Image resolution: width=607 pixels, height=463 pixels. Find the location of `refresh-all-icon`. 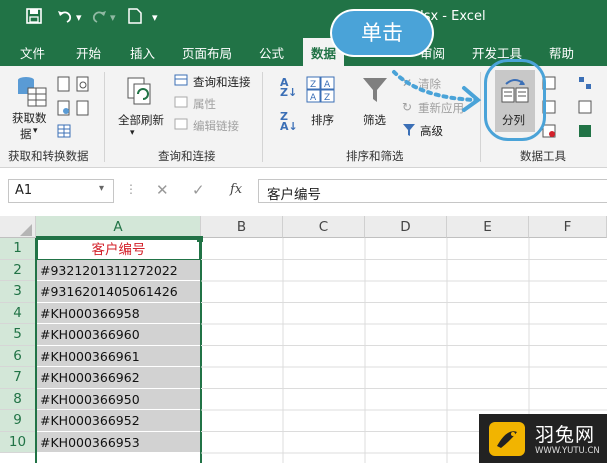

refresh-all-icon is located at coordinates (141, 93).